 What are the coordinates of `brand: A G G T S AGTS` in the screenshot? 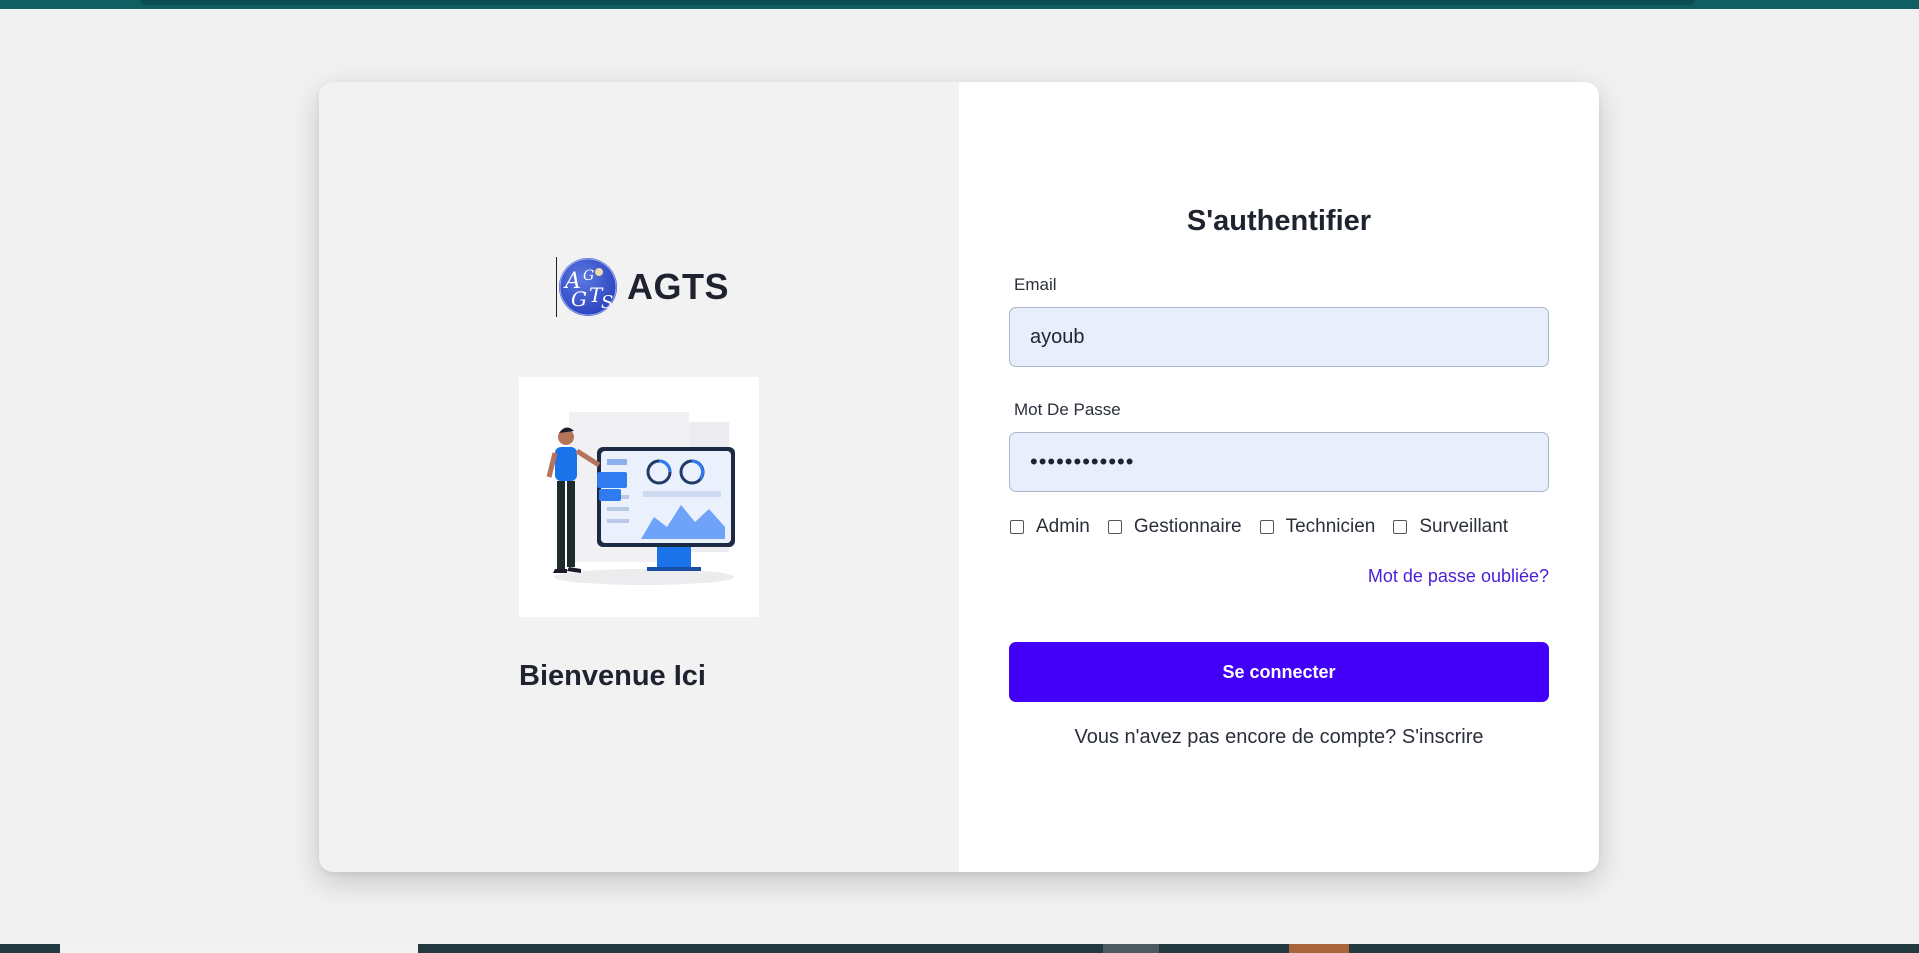 It's located at (642, 287).